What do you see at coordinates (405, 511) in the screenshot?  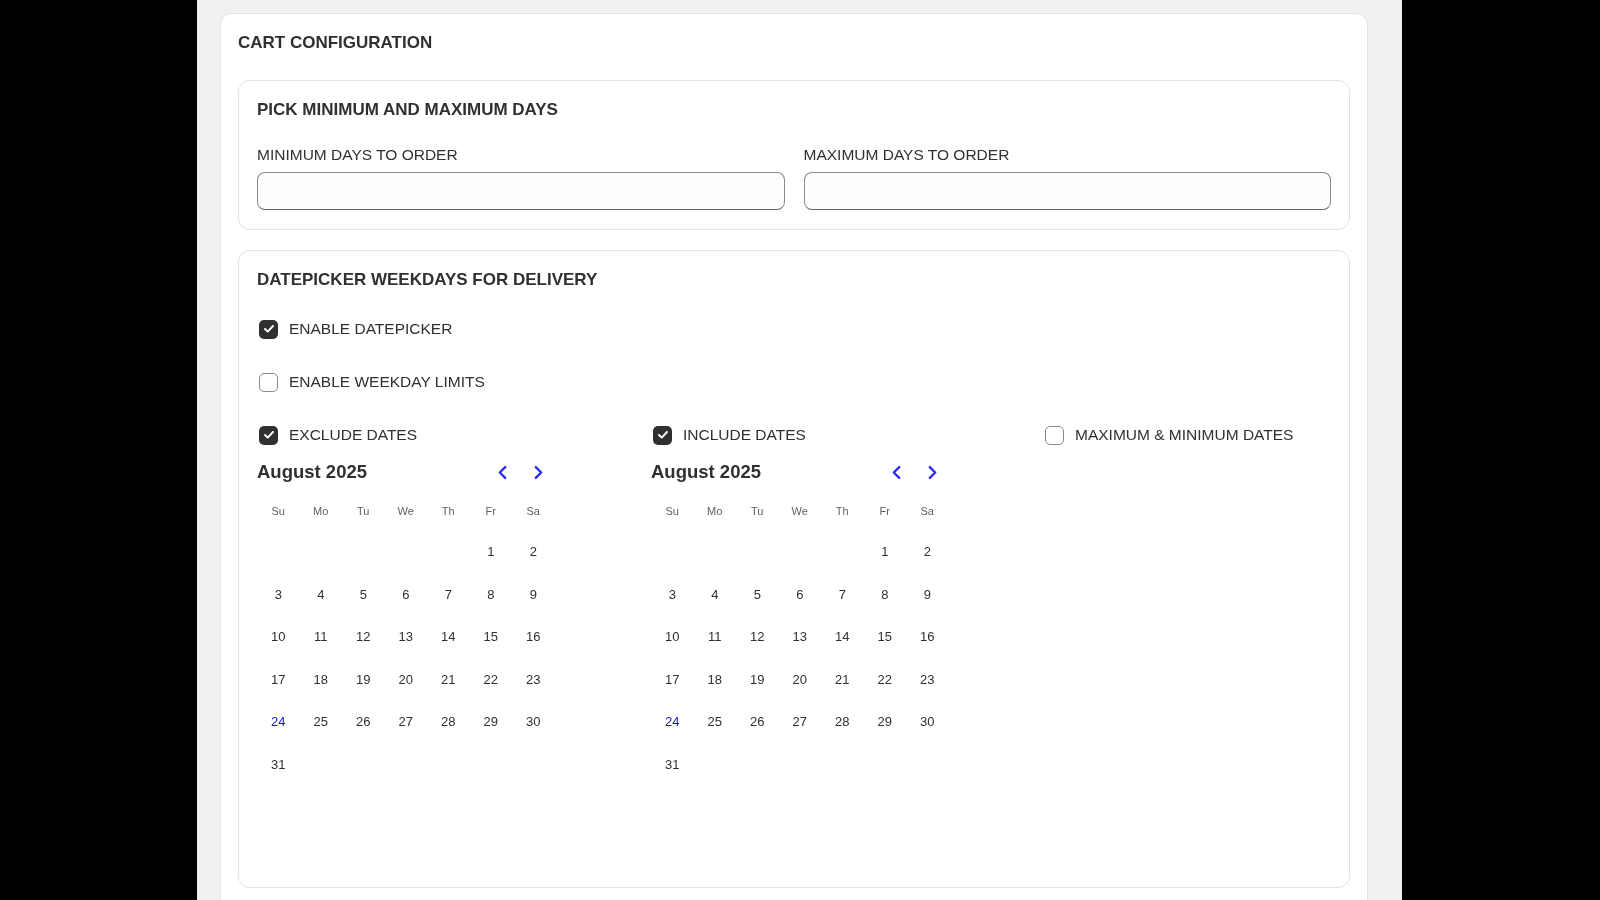 I see `weekday-label: We` at bounding box center [405, 511].